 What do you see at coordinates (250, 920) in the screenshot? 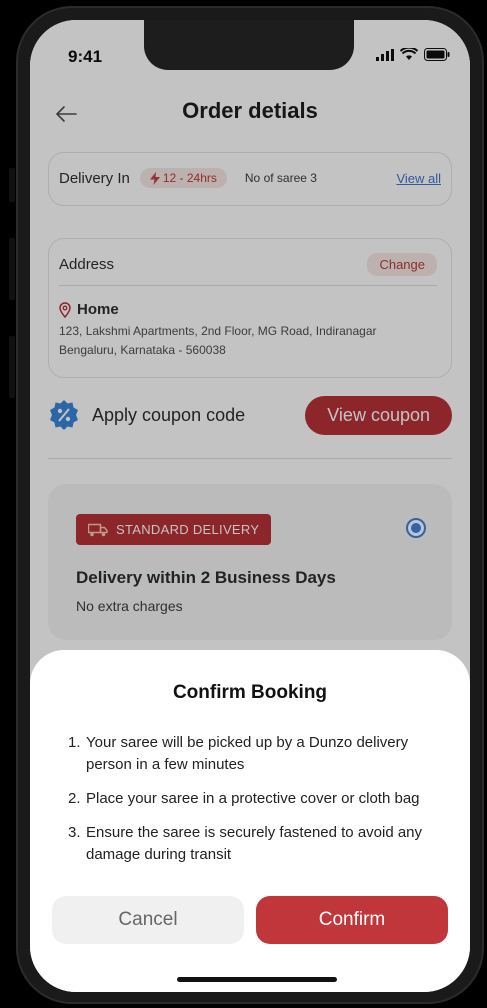
I see `sheet-buttons: Cancel Confirm` at bounding box center [250, 920].